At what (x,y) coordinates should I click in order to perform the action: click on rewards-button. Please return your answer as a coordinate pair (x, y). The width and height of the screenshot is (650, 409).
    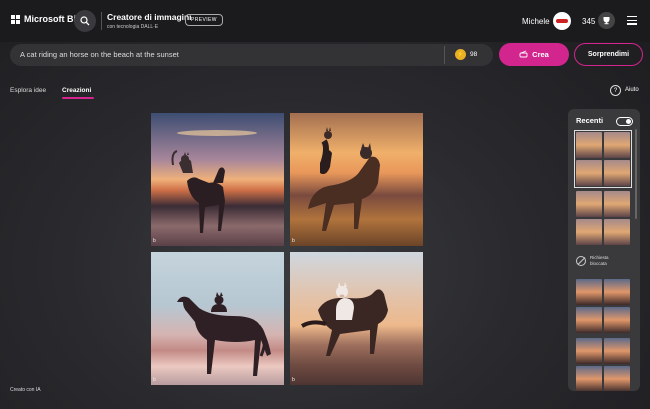
    Looking at the image, I should click on (606, 20).